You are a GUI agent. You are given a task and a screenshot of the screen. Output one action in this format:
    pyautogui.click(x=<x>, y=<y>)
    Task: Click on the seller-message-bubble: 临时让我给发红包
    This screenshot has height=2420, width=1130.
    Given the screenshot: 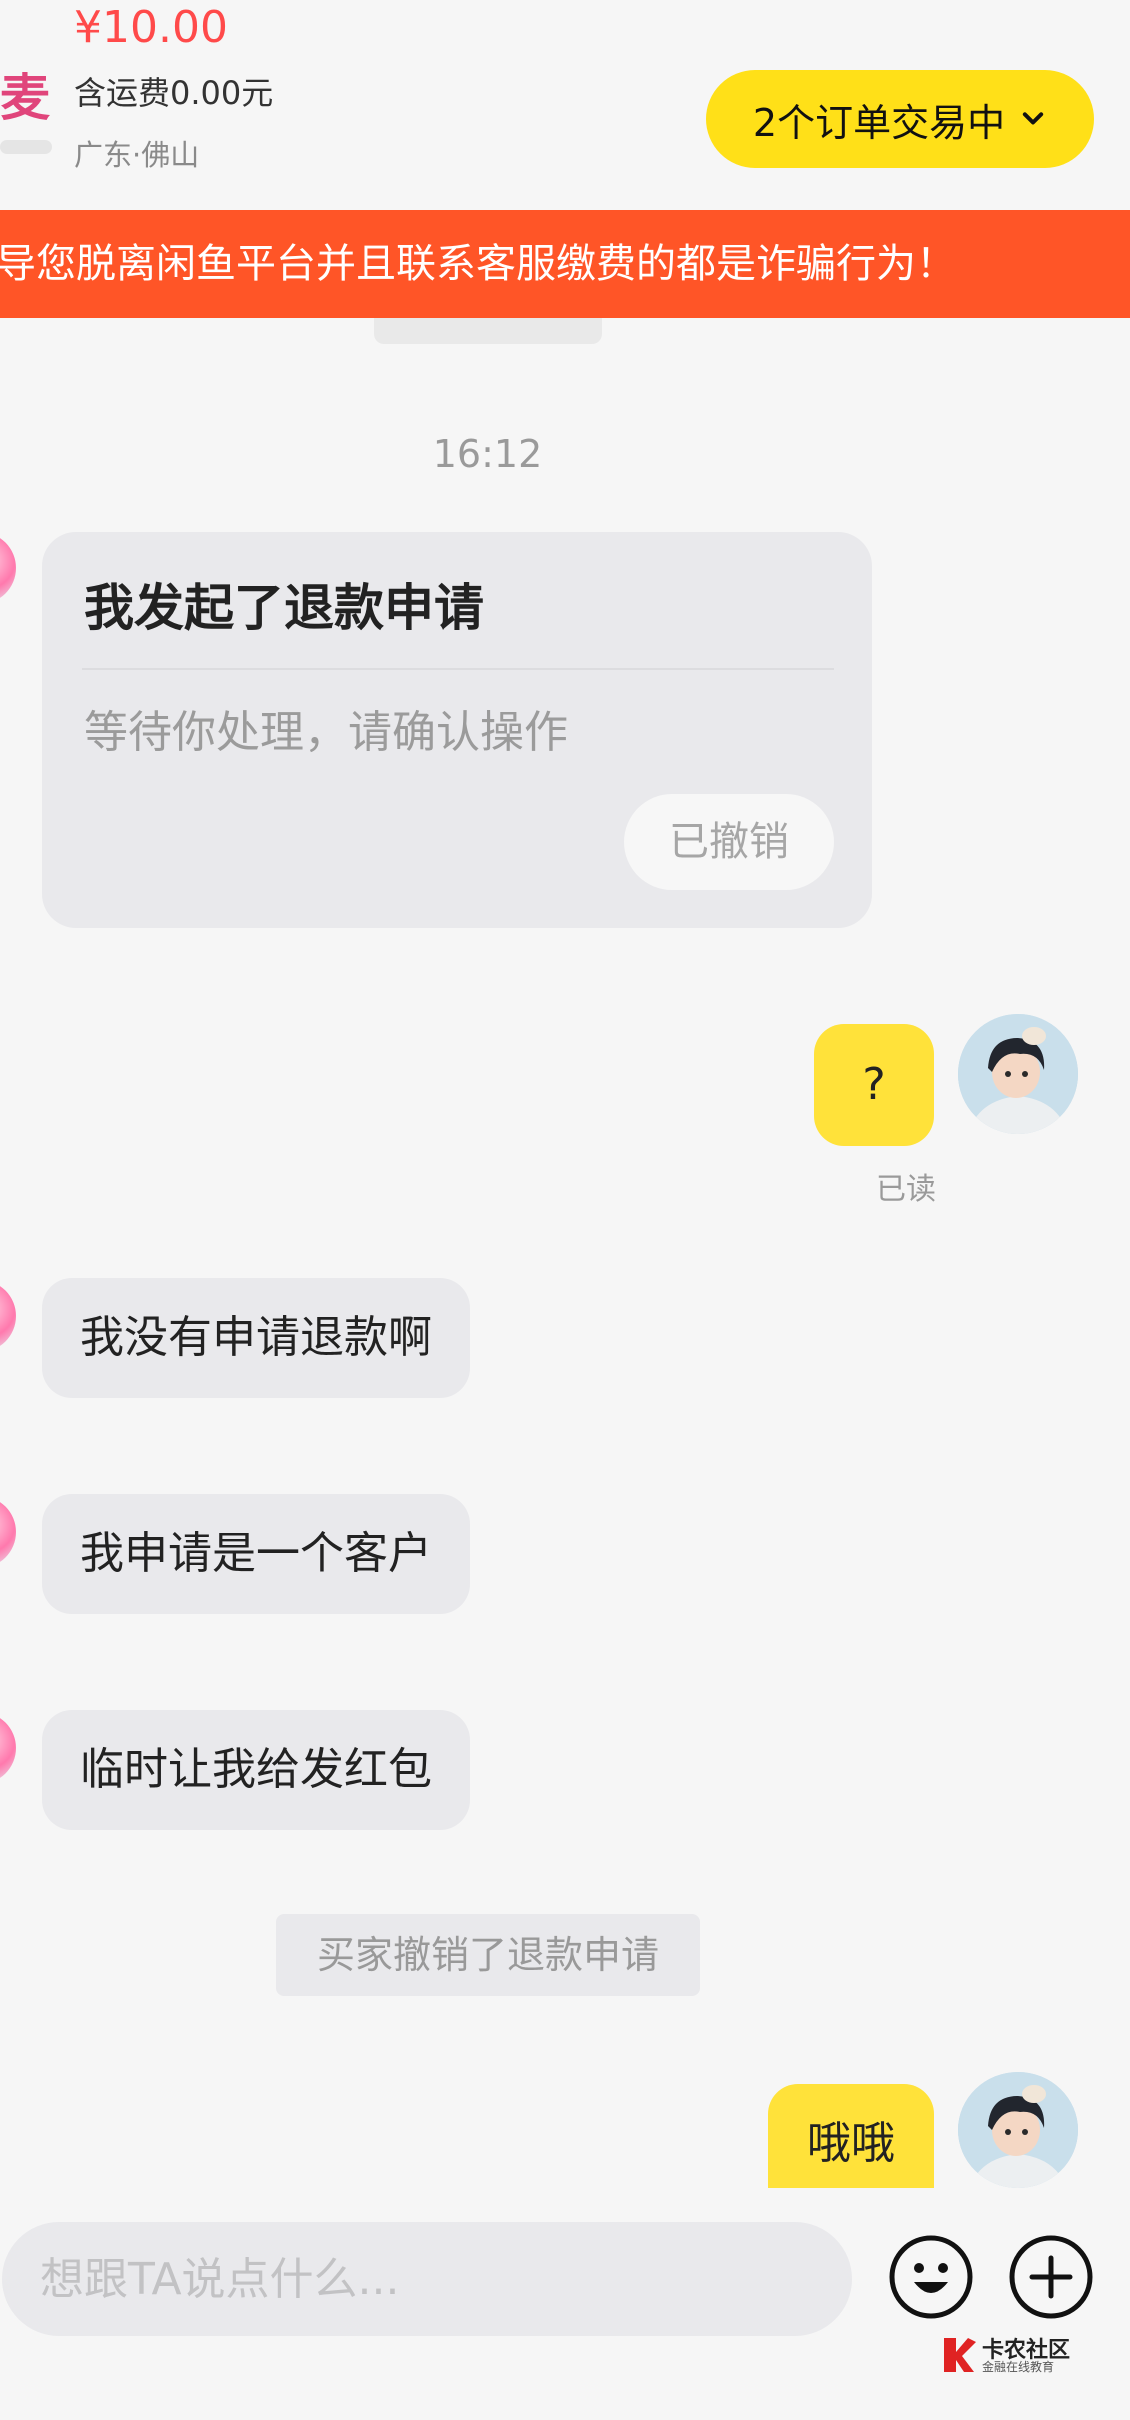 What is the action you would take?
    pyautogui.click(x=256, y=1770)
    